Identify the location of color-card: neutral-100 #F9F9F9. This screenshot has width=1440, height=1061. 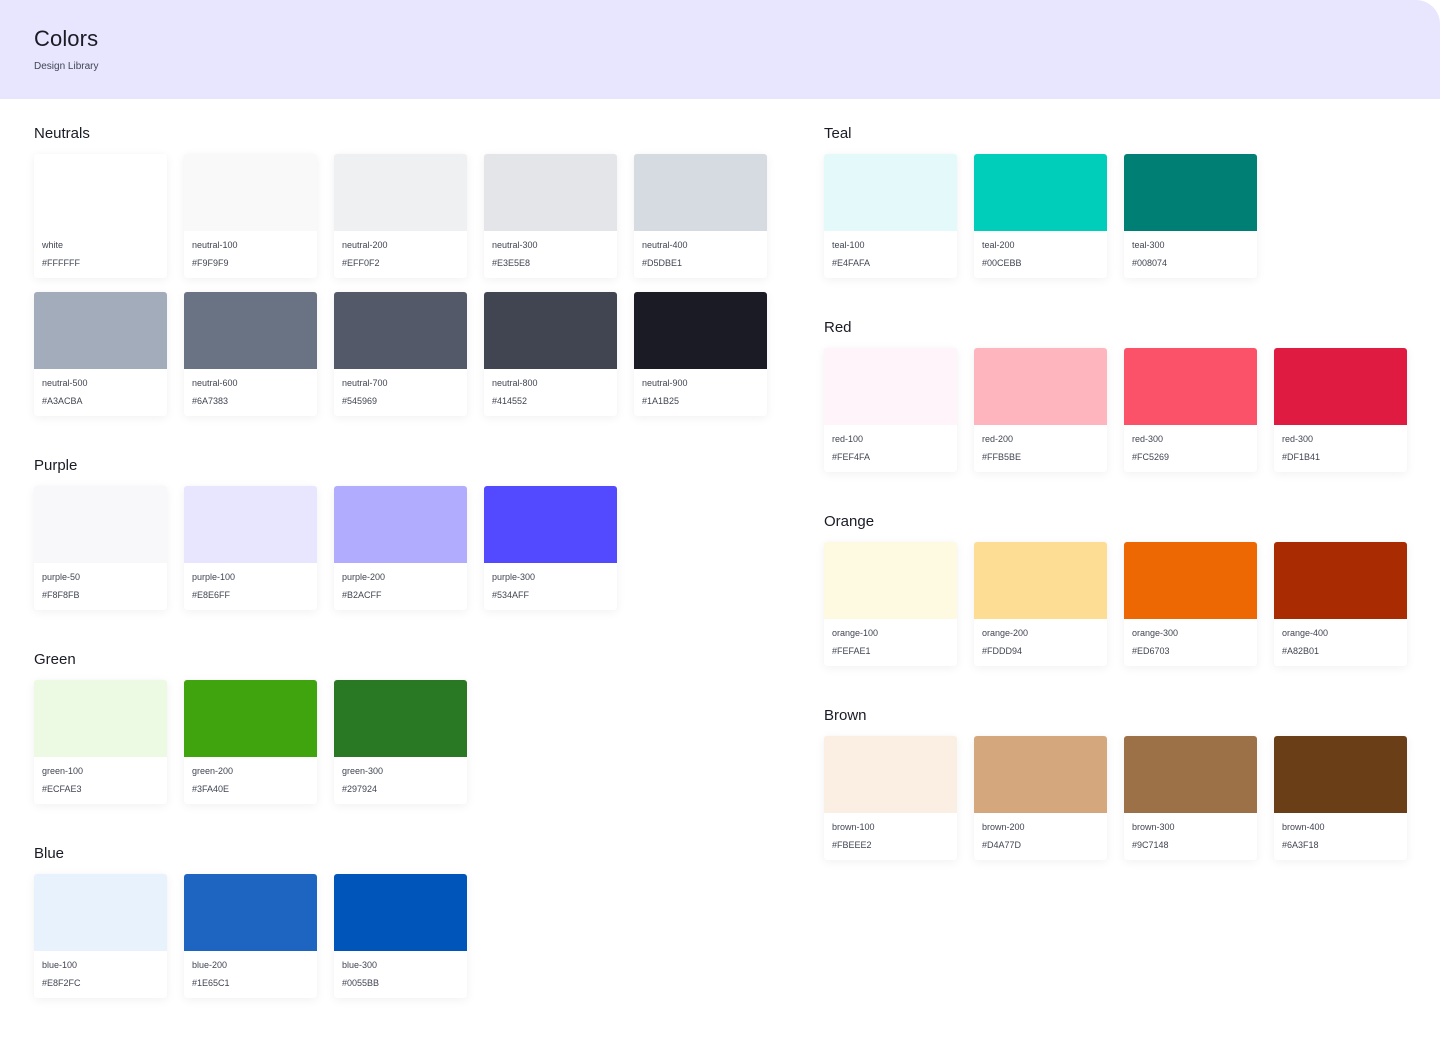
(250, 216).